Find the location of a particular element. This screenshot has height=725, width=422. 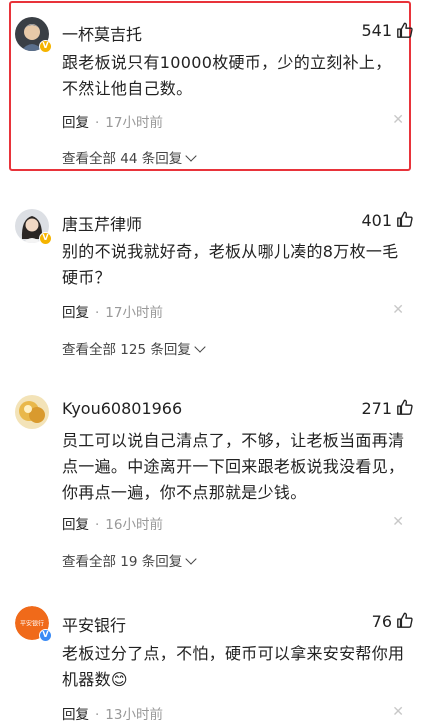

comment-text: 别的不说我就好奇，老板从哪儿凑的8万枚一毛硬币？ is located at coordinates (230, 264).